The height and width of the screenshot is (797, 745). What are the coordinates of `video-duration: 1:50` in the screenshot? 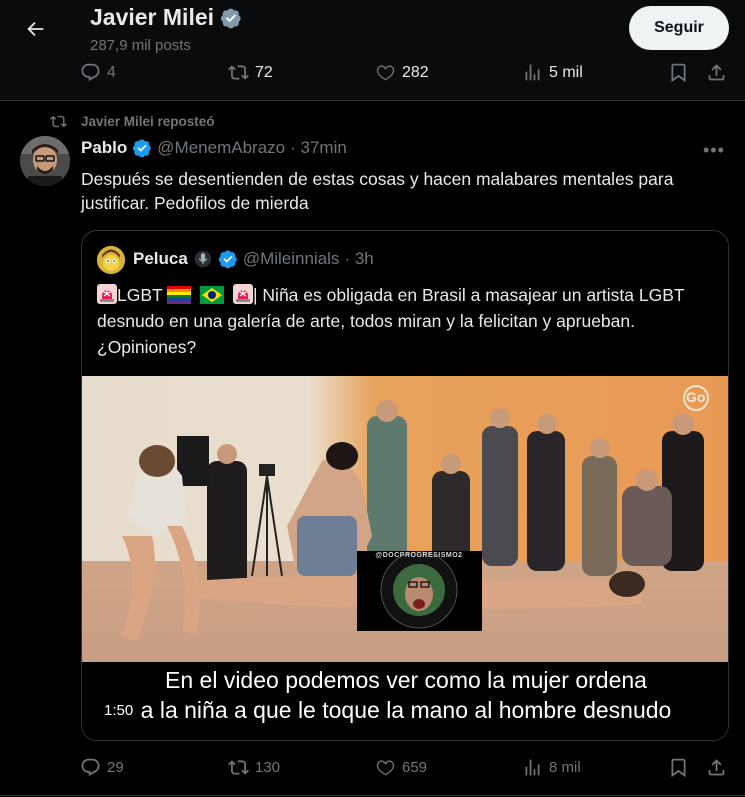 It's located at (119, 710).